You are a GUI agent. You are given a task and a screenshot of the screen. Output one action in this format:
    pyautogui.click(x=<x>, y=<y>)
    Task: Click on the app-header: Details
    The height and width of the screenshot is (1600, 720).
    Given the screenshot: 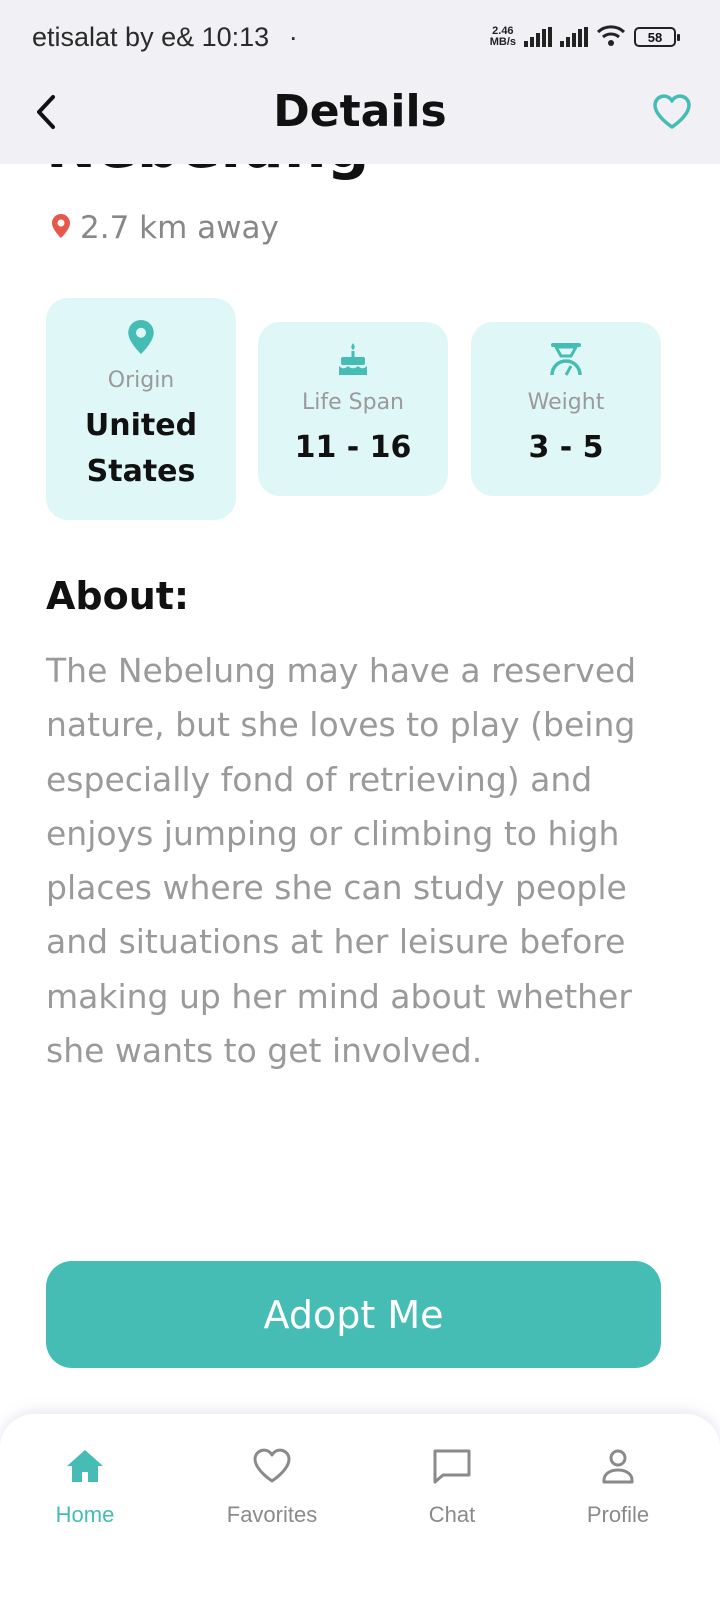 What is the action you would take?
    pyautogui.click(x=360, y=122)
    